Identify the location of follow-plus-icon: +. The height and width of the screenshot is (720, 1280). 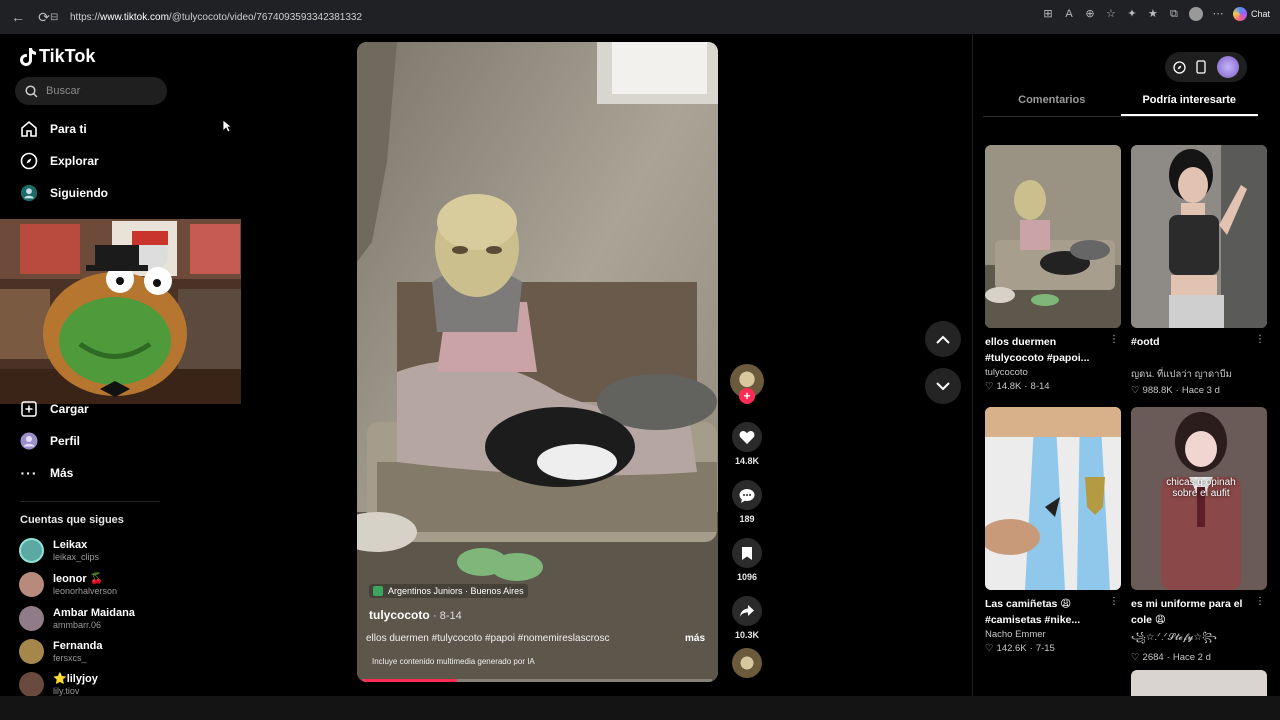
(747, 396).